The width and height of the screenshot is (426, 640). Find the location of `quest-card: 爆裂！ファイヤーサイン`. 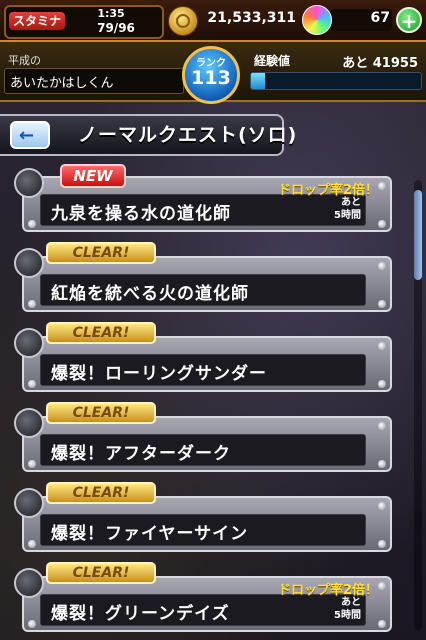

quest-card: 爆裂！ファイヤーサイン is located at coordinates (207, 524).